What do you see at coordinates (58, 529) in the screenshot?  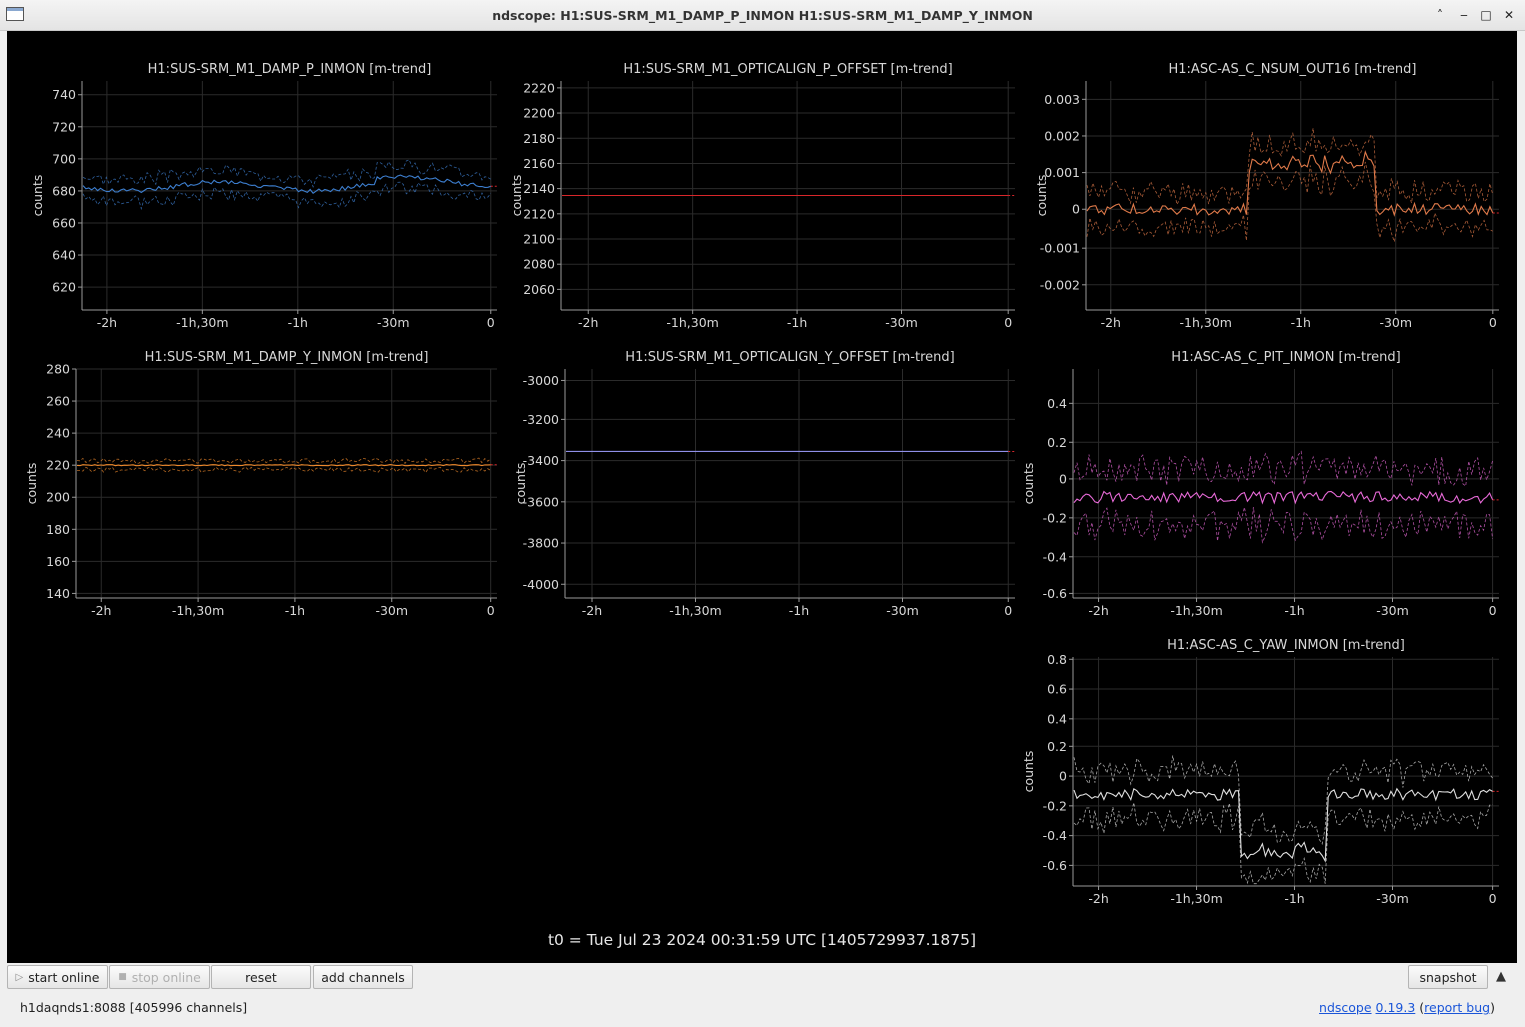 I see `y-tick-label: 180` at bounding box center [58, 529].